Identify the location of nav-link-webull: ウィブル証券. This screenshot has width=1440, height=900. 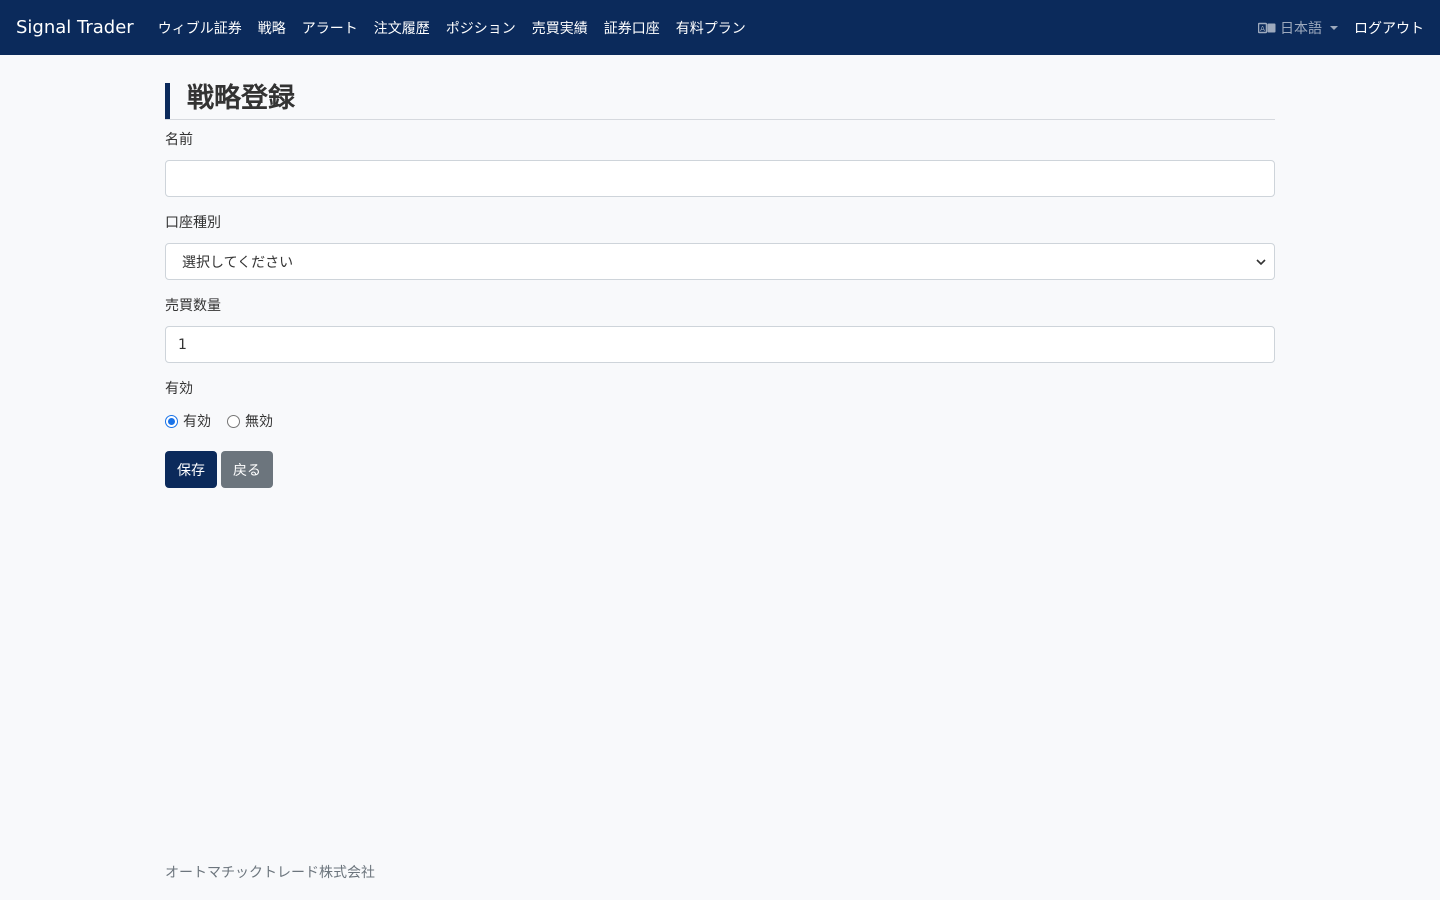
(200, 28).